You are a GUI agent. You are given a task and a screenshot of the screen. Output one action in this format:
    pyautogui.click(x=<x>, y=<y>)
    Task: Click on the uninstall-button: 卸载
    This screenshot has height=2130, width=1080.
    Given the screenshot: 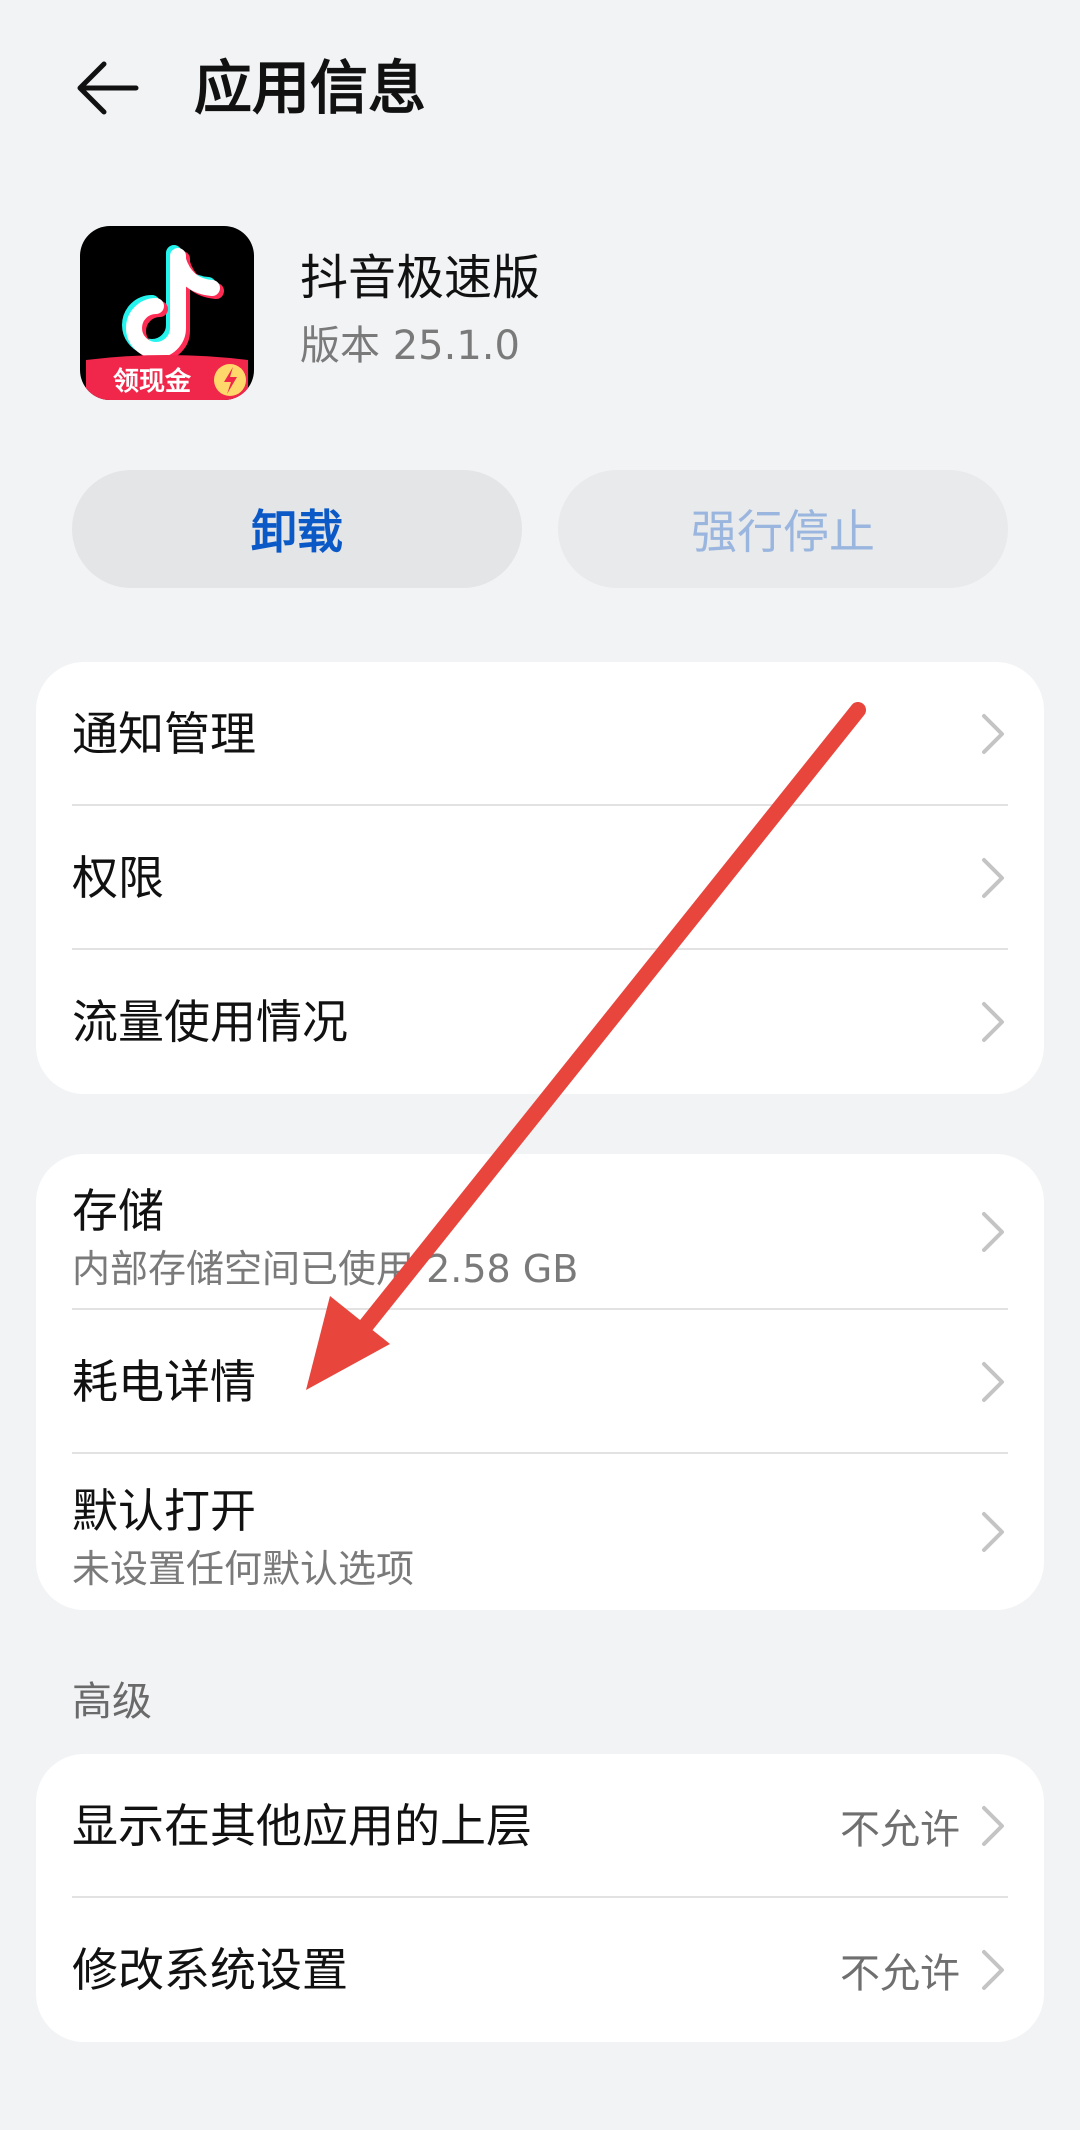 What is the action you would take?
    pyautogui.click(x=297, y=529)
    